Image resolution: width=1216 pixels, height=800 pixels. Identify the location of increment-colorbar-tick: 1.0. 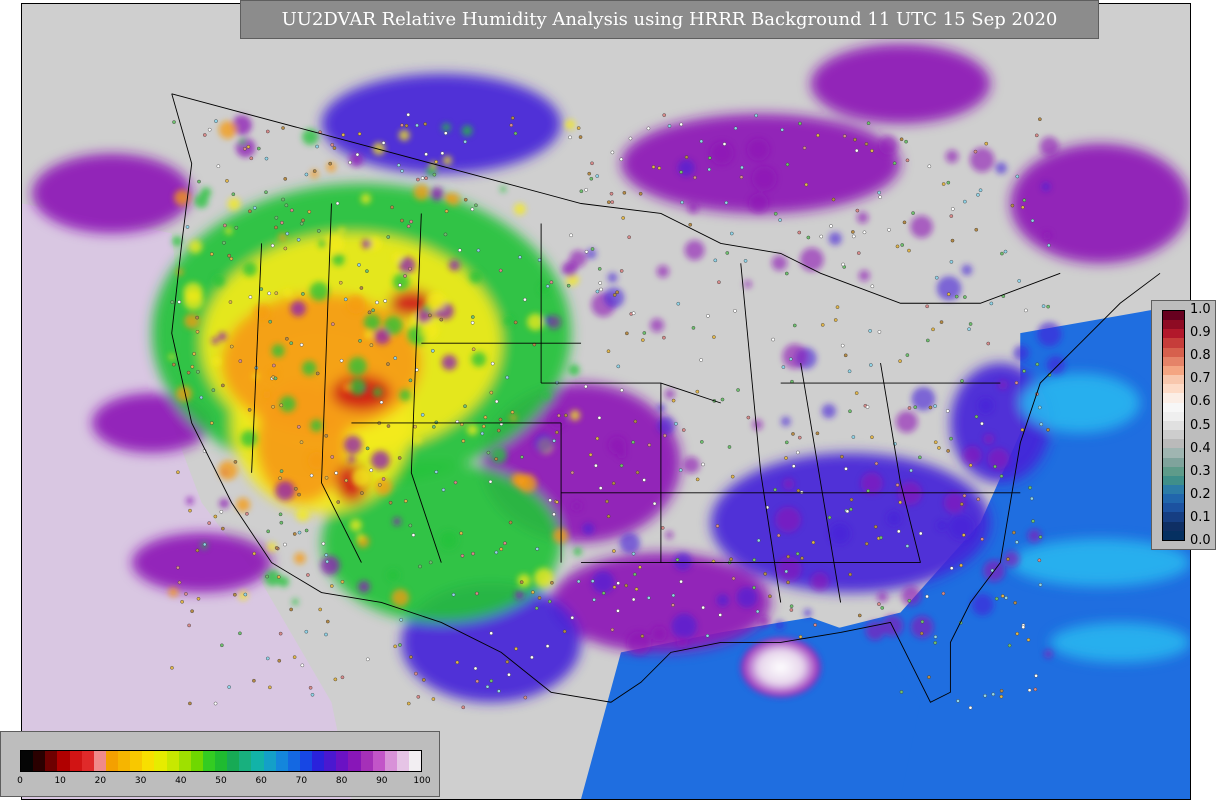
(1200, 309).